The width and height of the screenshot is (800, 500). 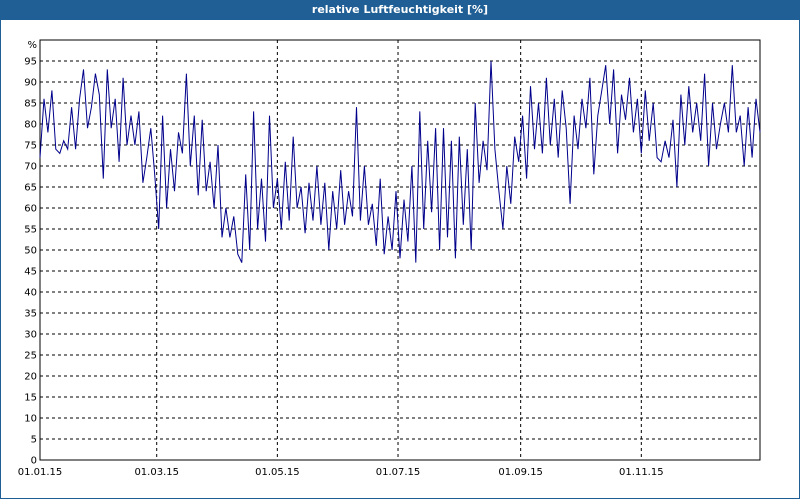 What do you see at coordinates (30, 251) in the screenshot?
I see `y-tick-label: 50` at bounding box center [30, 251].